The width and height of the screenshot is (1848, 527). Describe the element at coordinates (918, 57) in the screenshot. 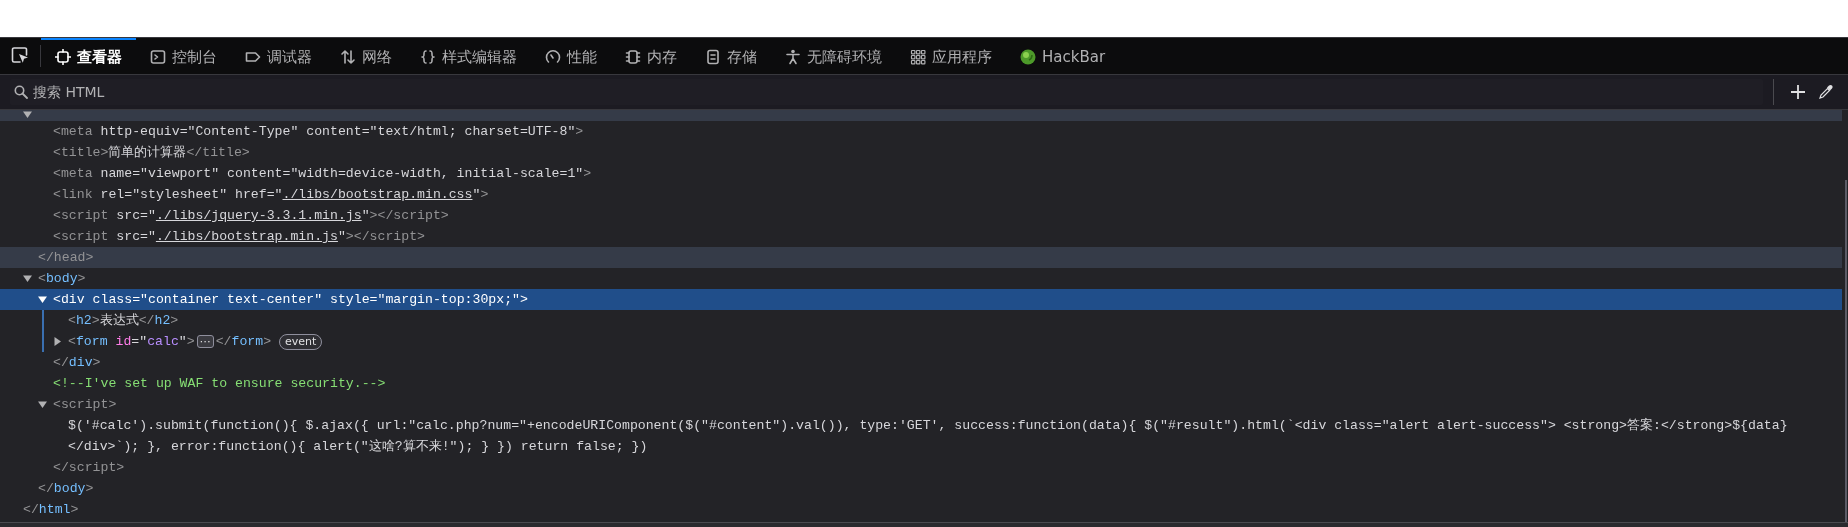

I see `grid-icon` at that location.